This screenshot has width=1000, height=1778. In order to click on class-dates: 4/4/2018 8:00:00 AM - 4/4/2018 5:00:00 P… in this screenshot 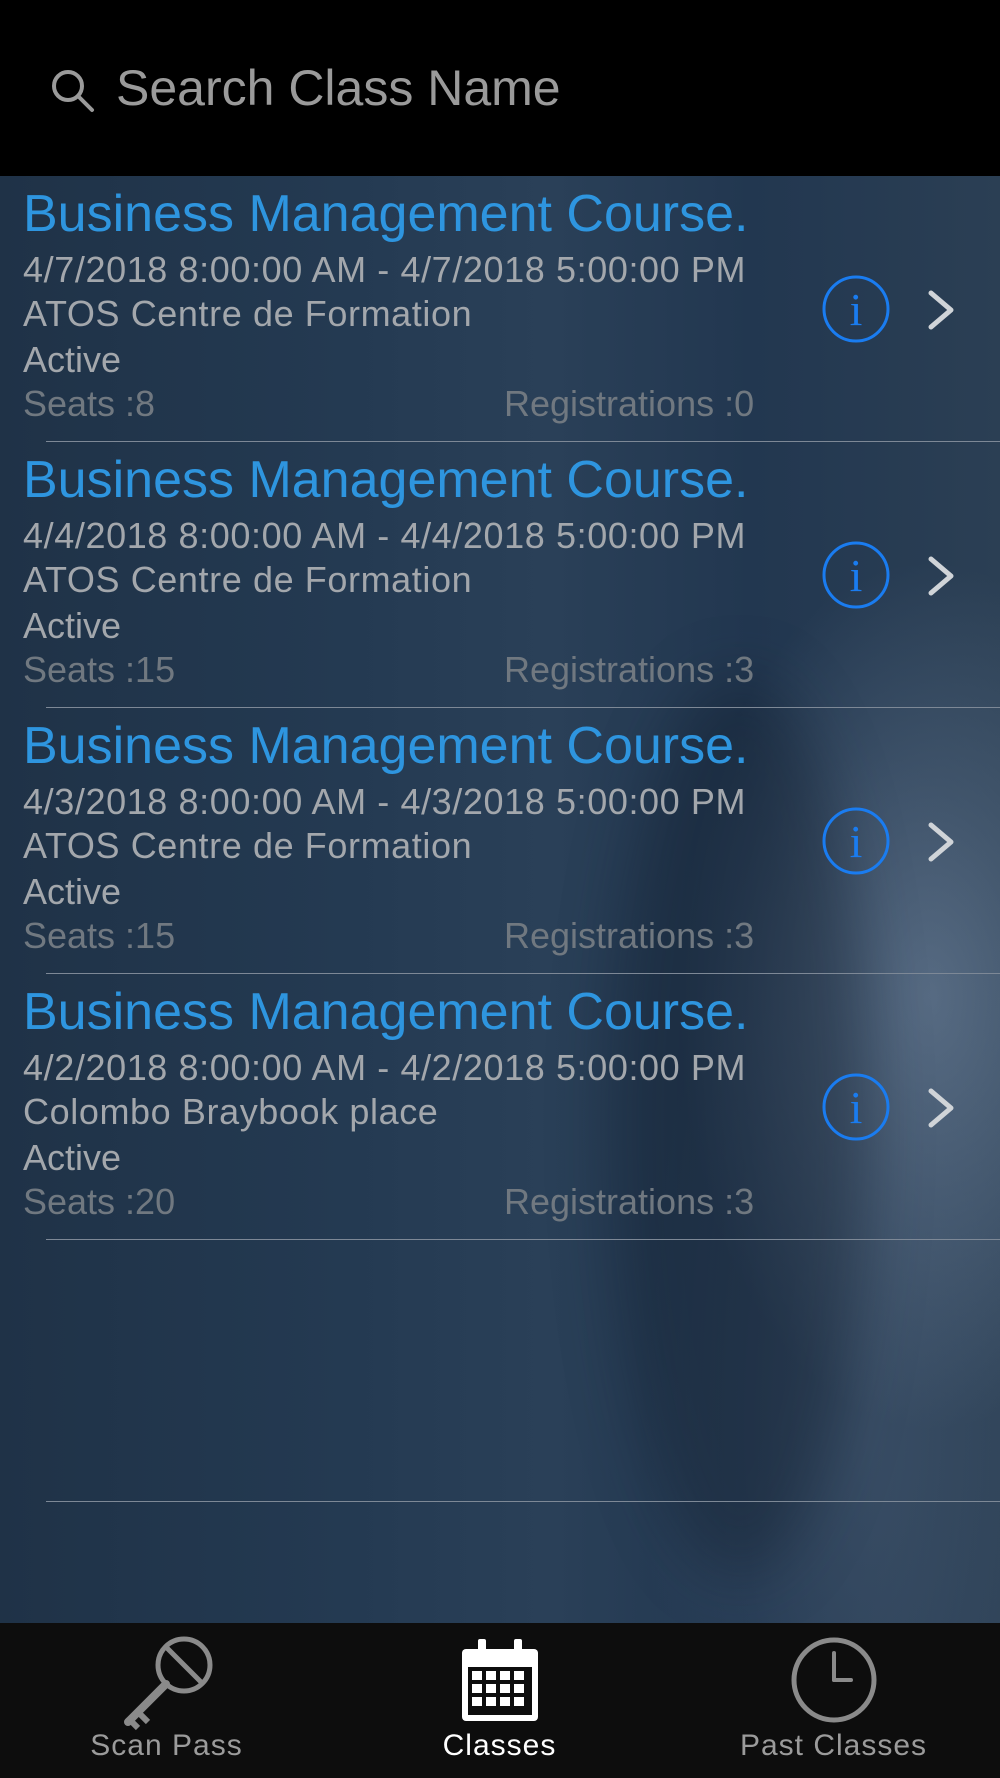, I will do `click(385, 535)`.